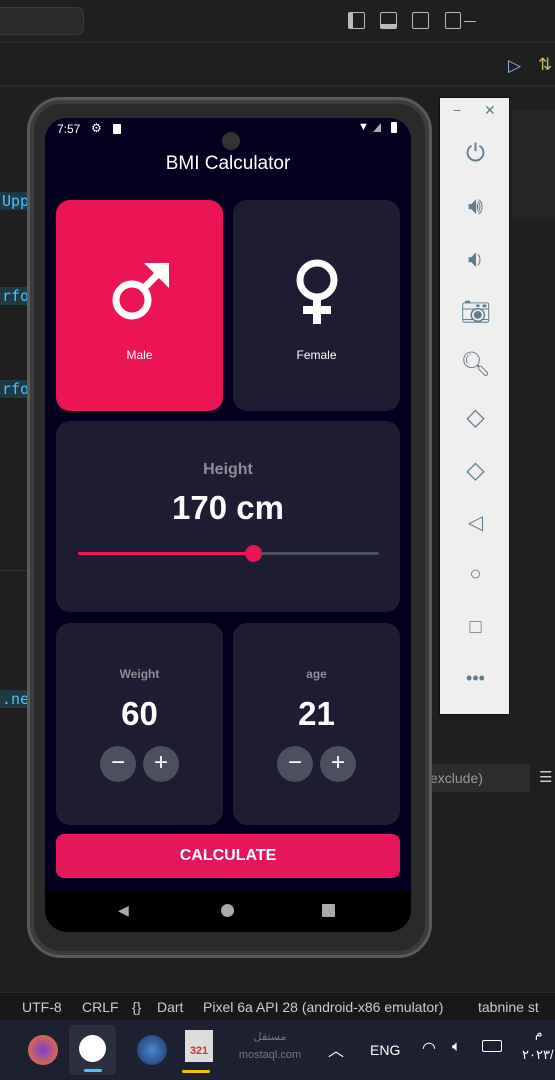  Describe the element at coordinates (152, 1050) in the screenshot. I see `globe-app-icon` at that location.